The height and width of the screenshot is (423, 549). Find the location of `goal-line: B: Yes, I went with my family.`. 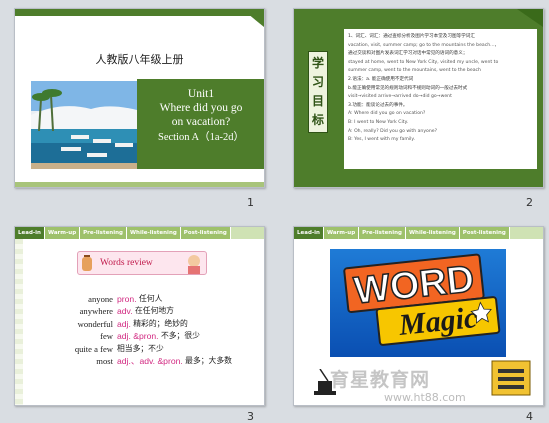

goal-line: B: Yes, I went with my family. is located at coordinates (381, 140).